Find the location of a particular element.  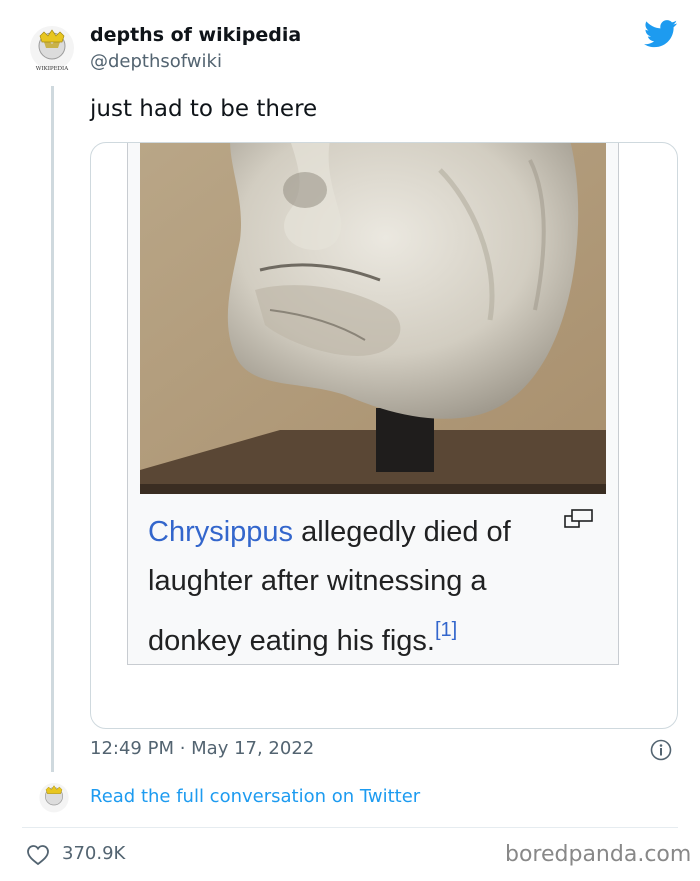

citation-link: [1] is located at coordinates (446, 630).